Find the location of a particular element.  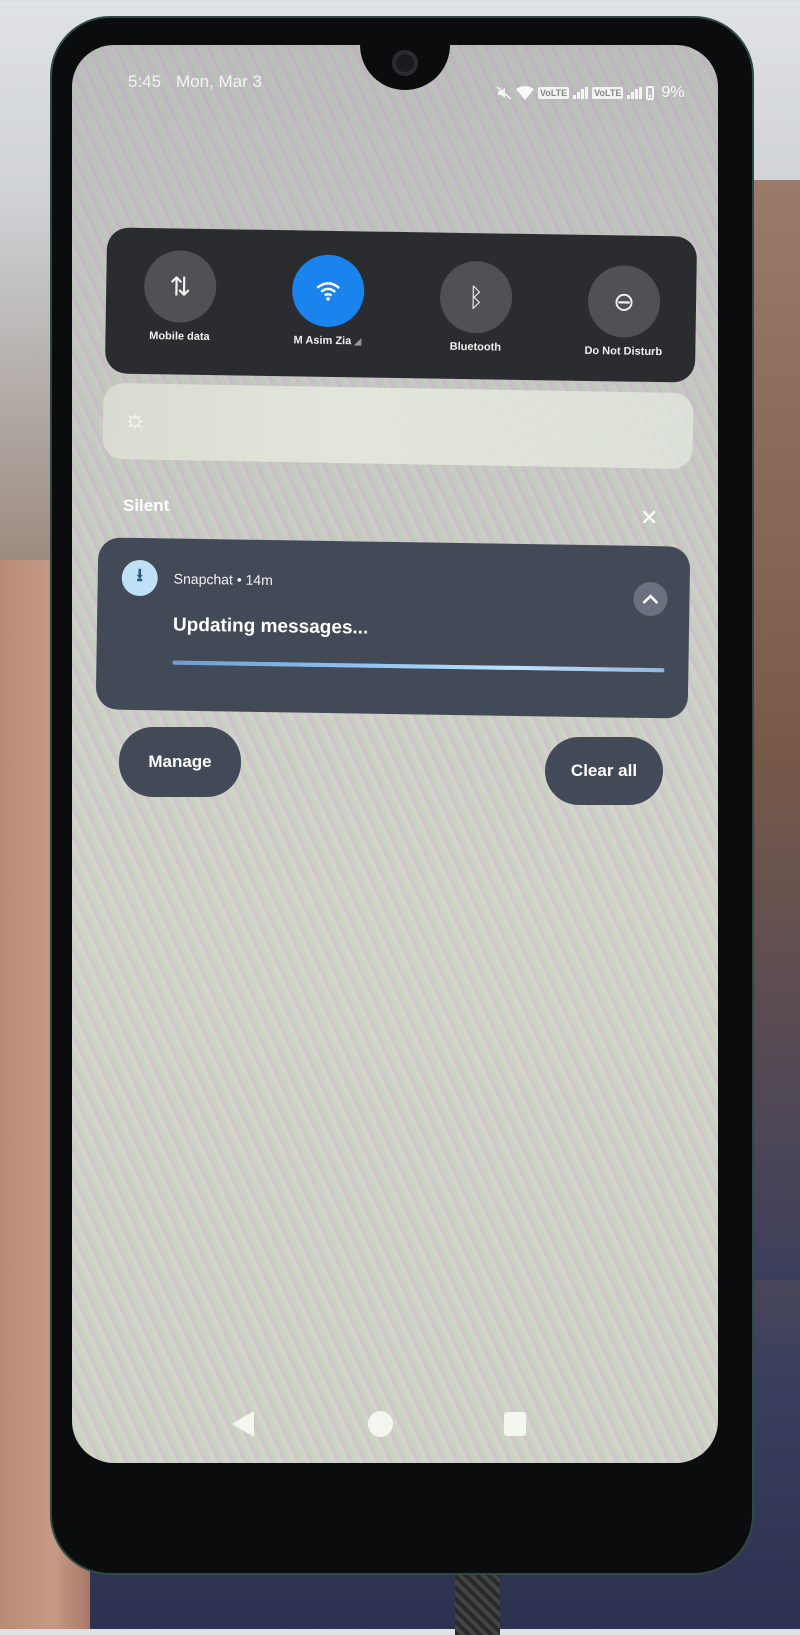

tile-label: Bluetooth is located at coordinates (475, 347).